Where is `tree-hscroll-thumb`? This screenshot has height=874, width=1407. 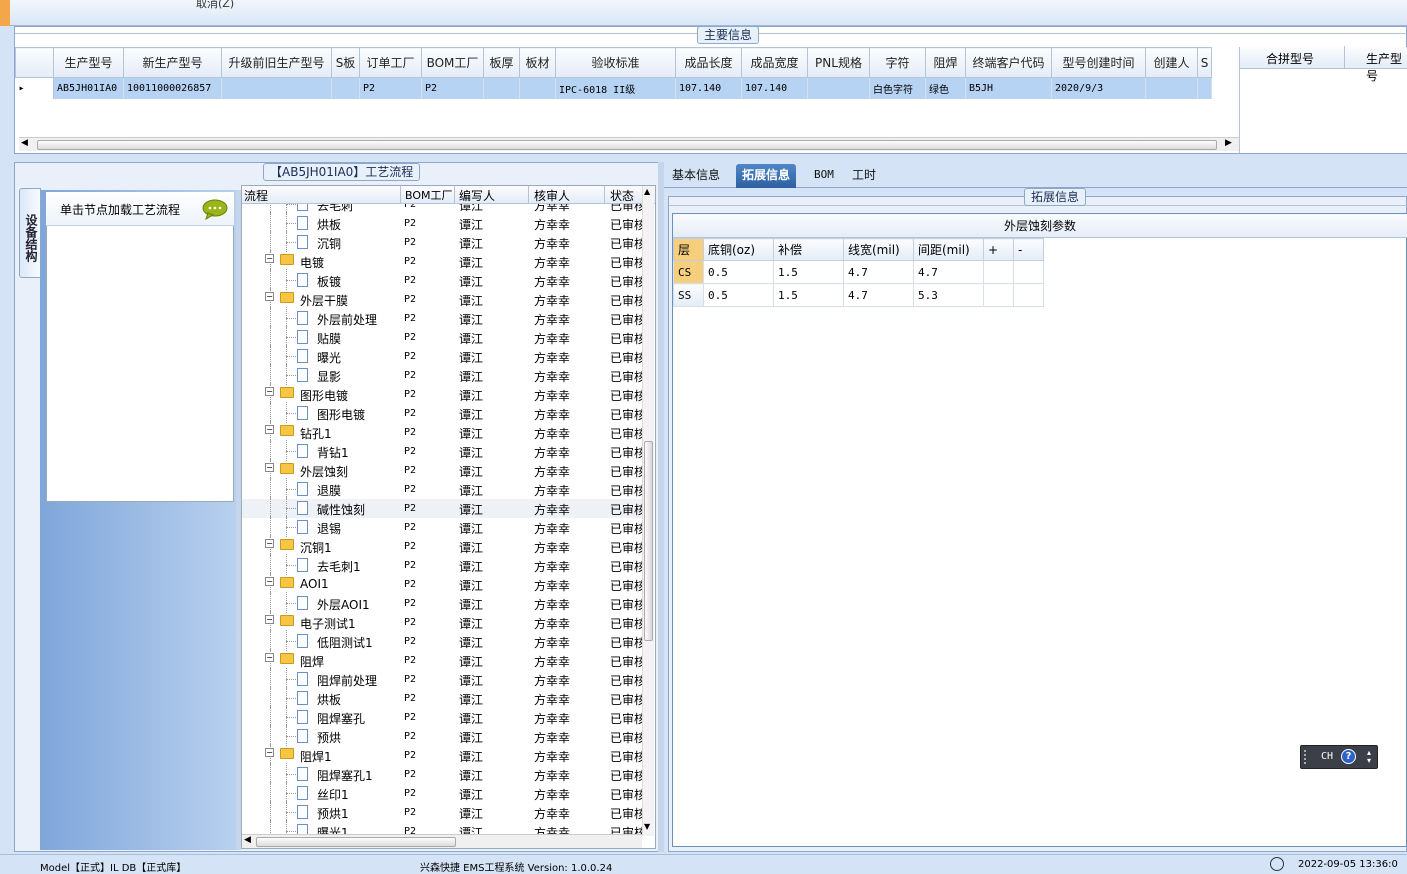 tree-hscroll-thumb is located at coordinates (356, 842).